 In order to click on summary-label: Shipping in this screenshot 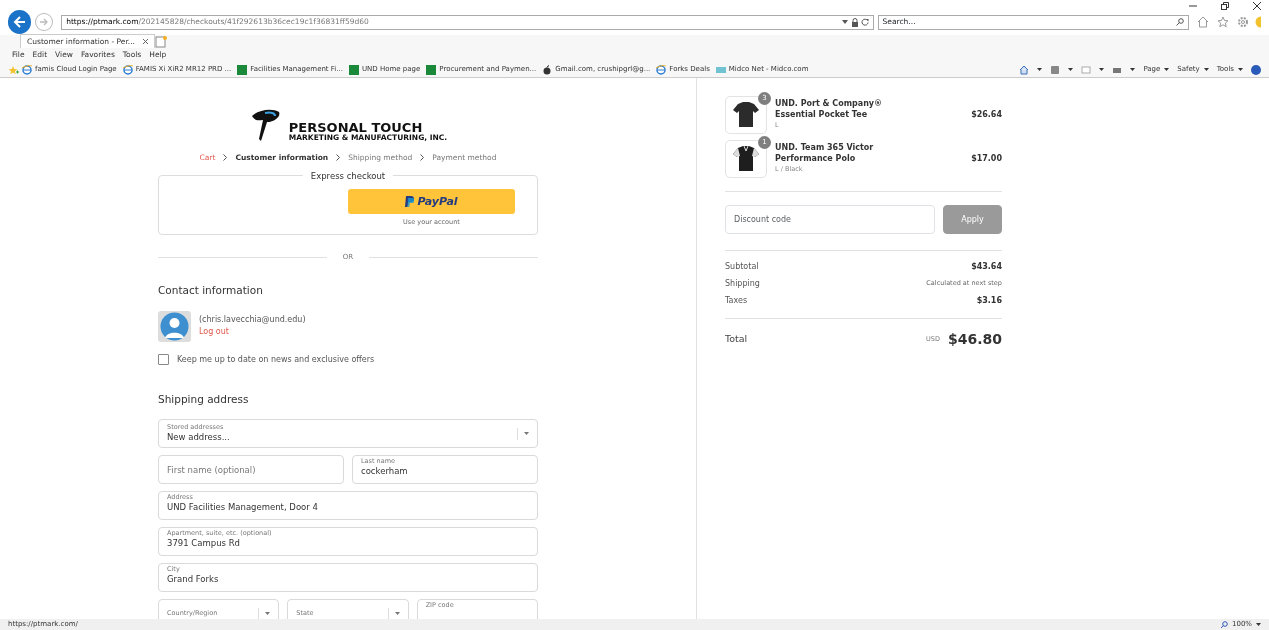, I will do `click(742, 284)`.